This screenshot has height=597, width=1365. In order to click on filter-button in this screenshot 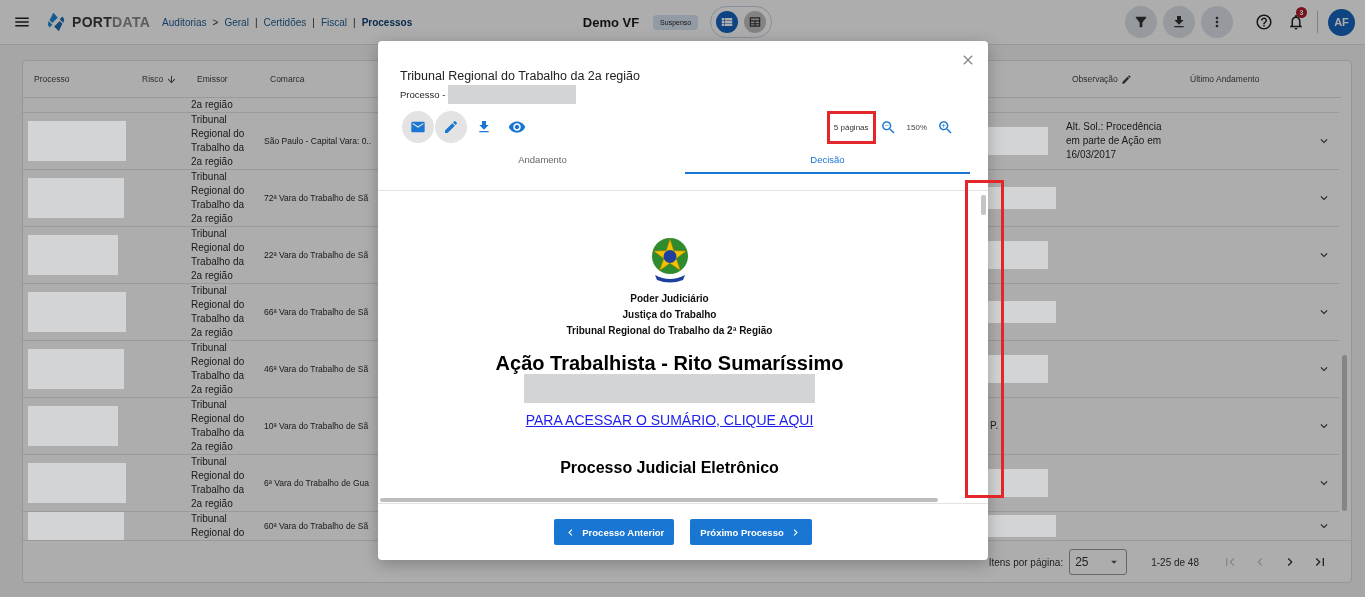, I will do `click(1141, 22)`.